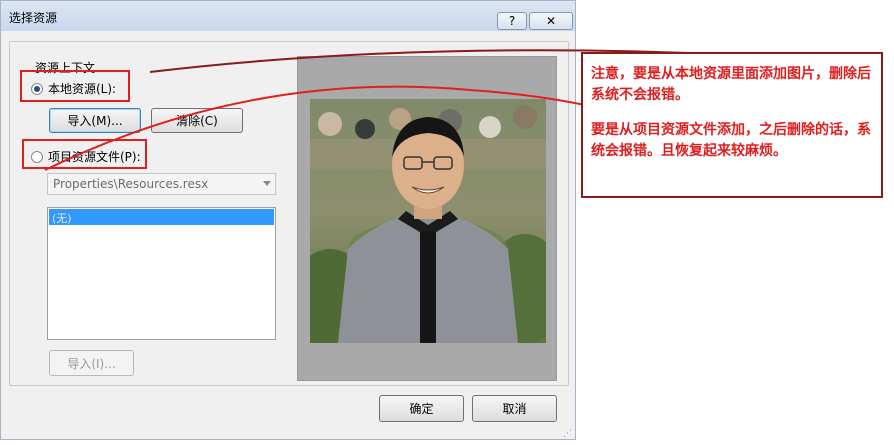 The height and width of the screenshot is (445, 894). What do you see at coordinates (731, 140) in the screenshot?
I see `annotation-line-2: 要是从项目资源文件添加，之后删除的话，系统会报错。且恢复起来较麻烦。` at bounding box center [731, 140].